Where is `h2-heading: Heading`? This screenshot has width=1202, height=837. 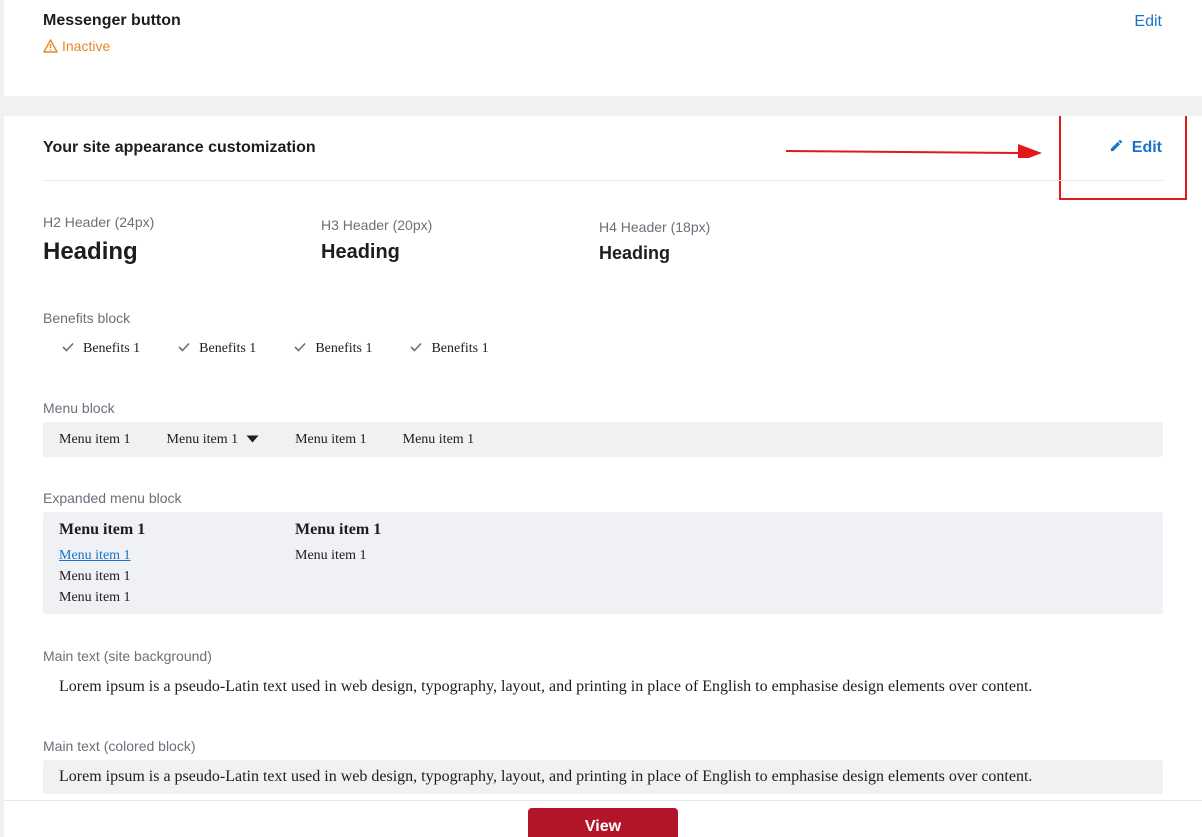
h2-heading: Heading is located at coordinates (90, 251).